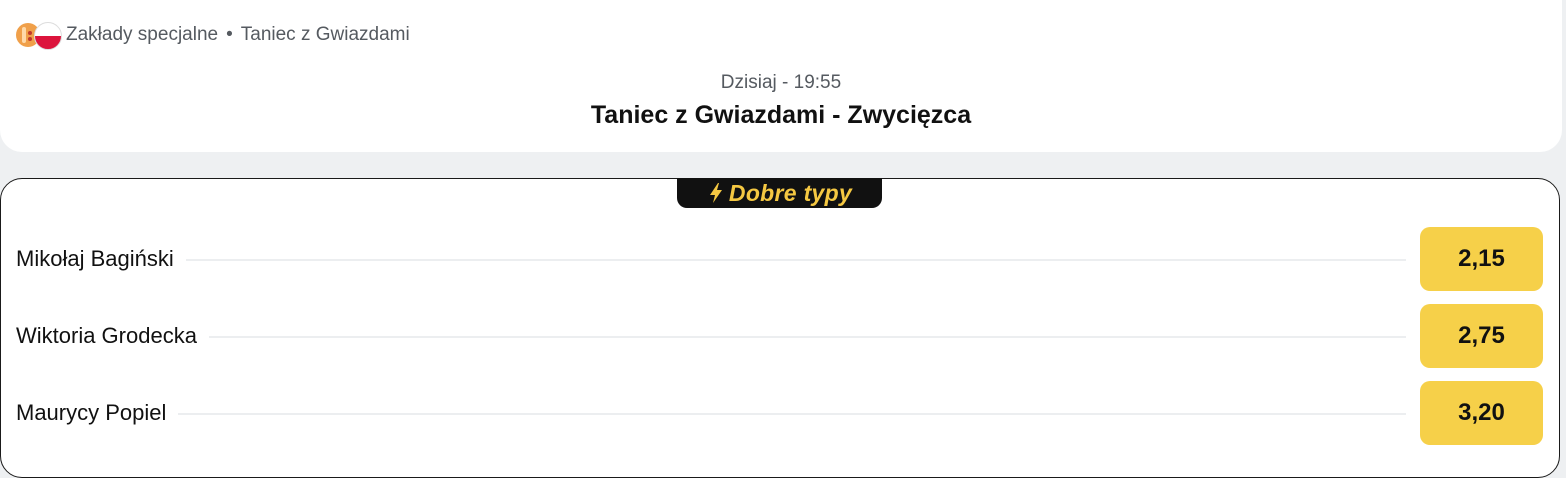 The height and width of the screenshot is (478, 1566). I want to click on selection-row: Mikołaj Bagiński 2,15, so click(783, 259).